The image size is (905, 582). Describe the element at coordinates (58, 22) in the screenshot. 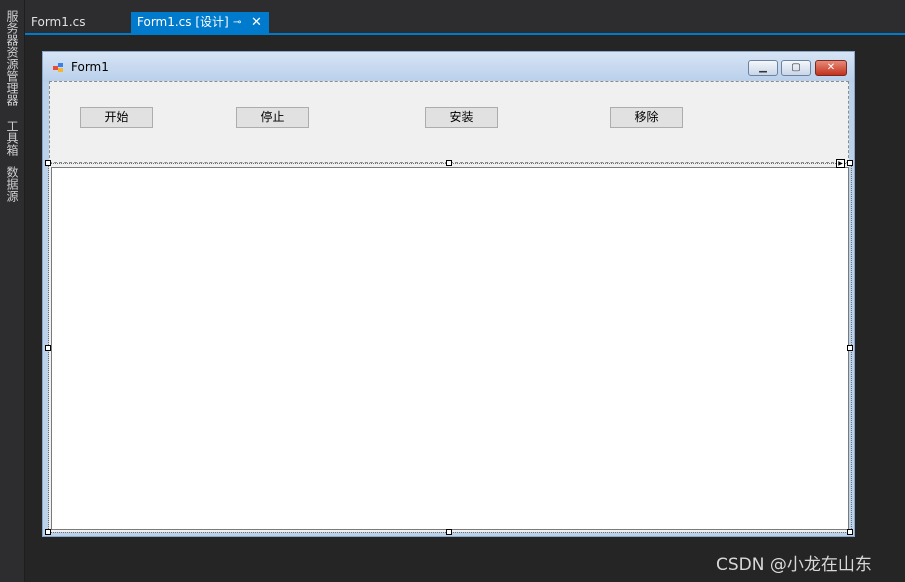

I see `tab-label: Form1.cs` at that location.